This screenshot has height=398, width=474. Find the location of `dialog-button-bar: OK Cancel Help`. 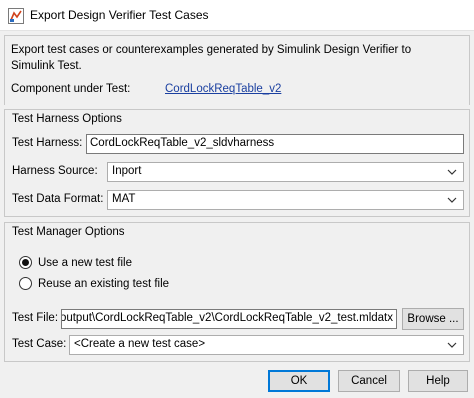

dialog-button-bar: OK Cancel Help is located at coordinates (237, 381).